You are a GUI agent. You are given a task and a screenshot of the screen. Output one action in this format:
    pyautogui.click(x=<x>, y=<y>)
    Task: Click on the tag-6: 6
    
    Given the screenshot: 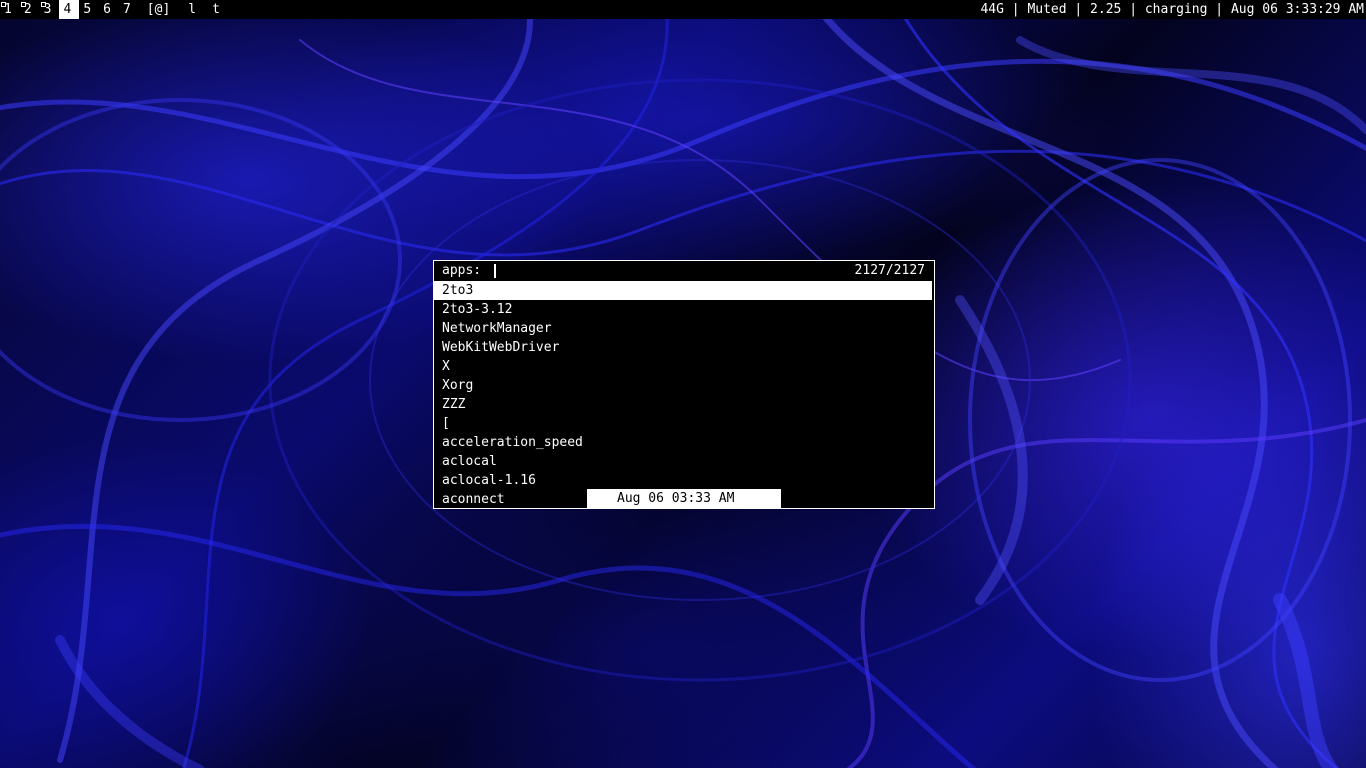 What is the action you would take?
    pyautogui.click(x=109, y=9)
    